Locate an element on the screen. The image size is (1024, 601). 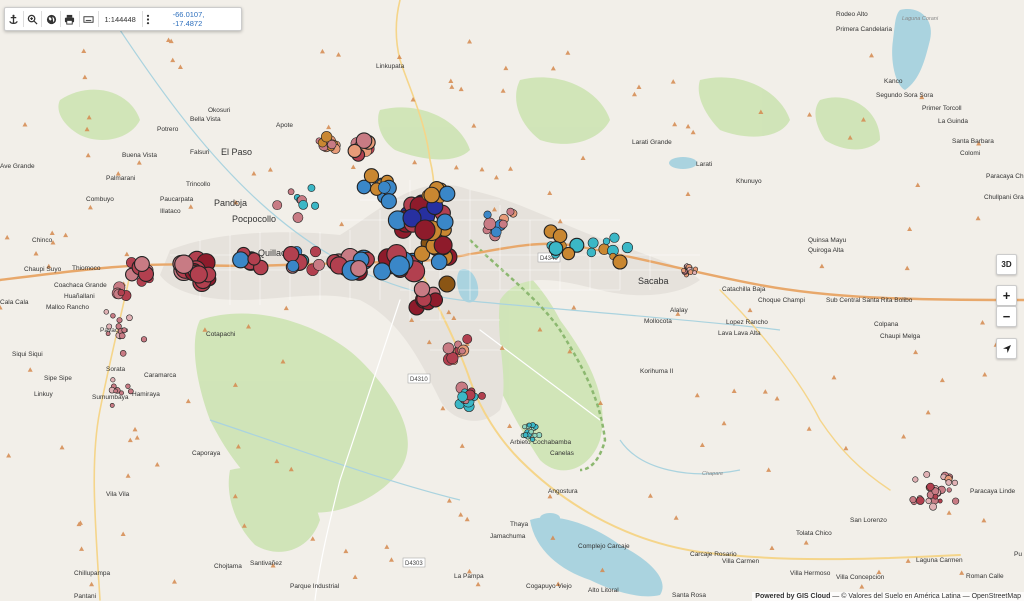
attribution-powered: Powered by GIS Cloud is located at coordinates (792, 596).